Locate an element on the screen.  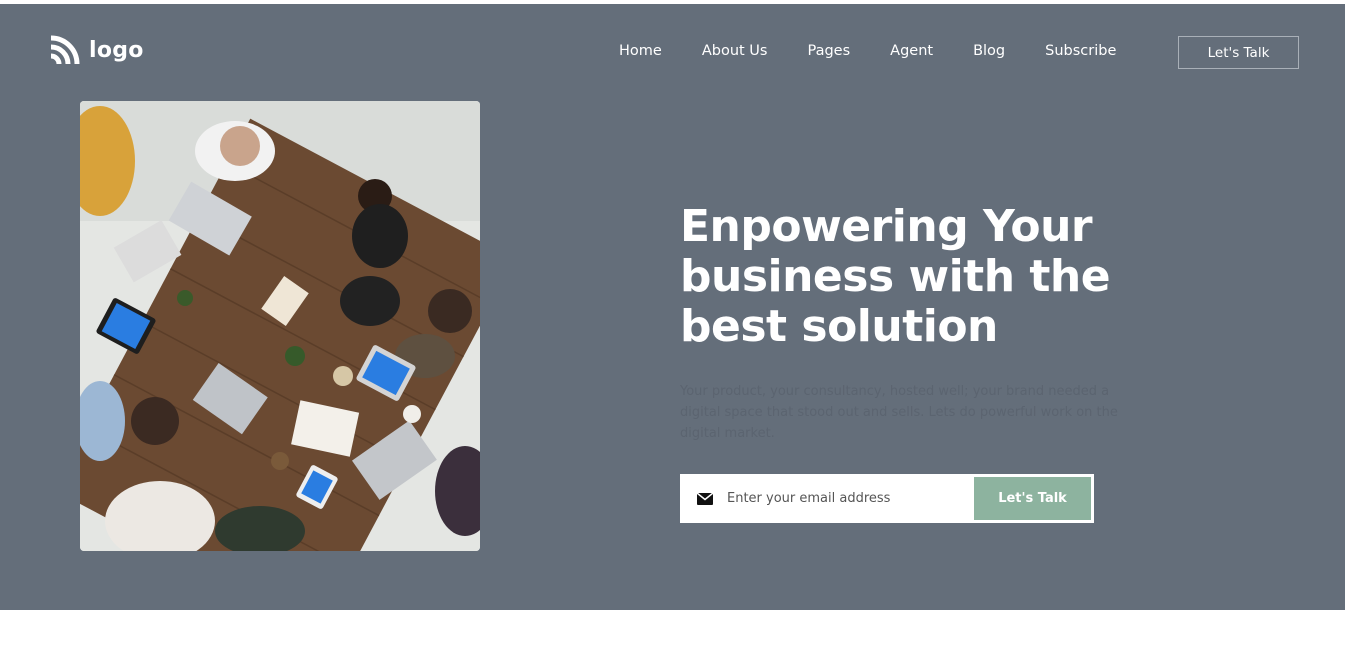
logo: logo is located at coordinates (96, 50).